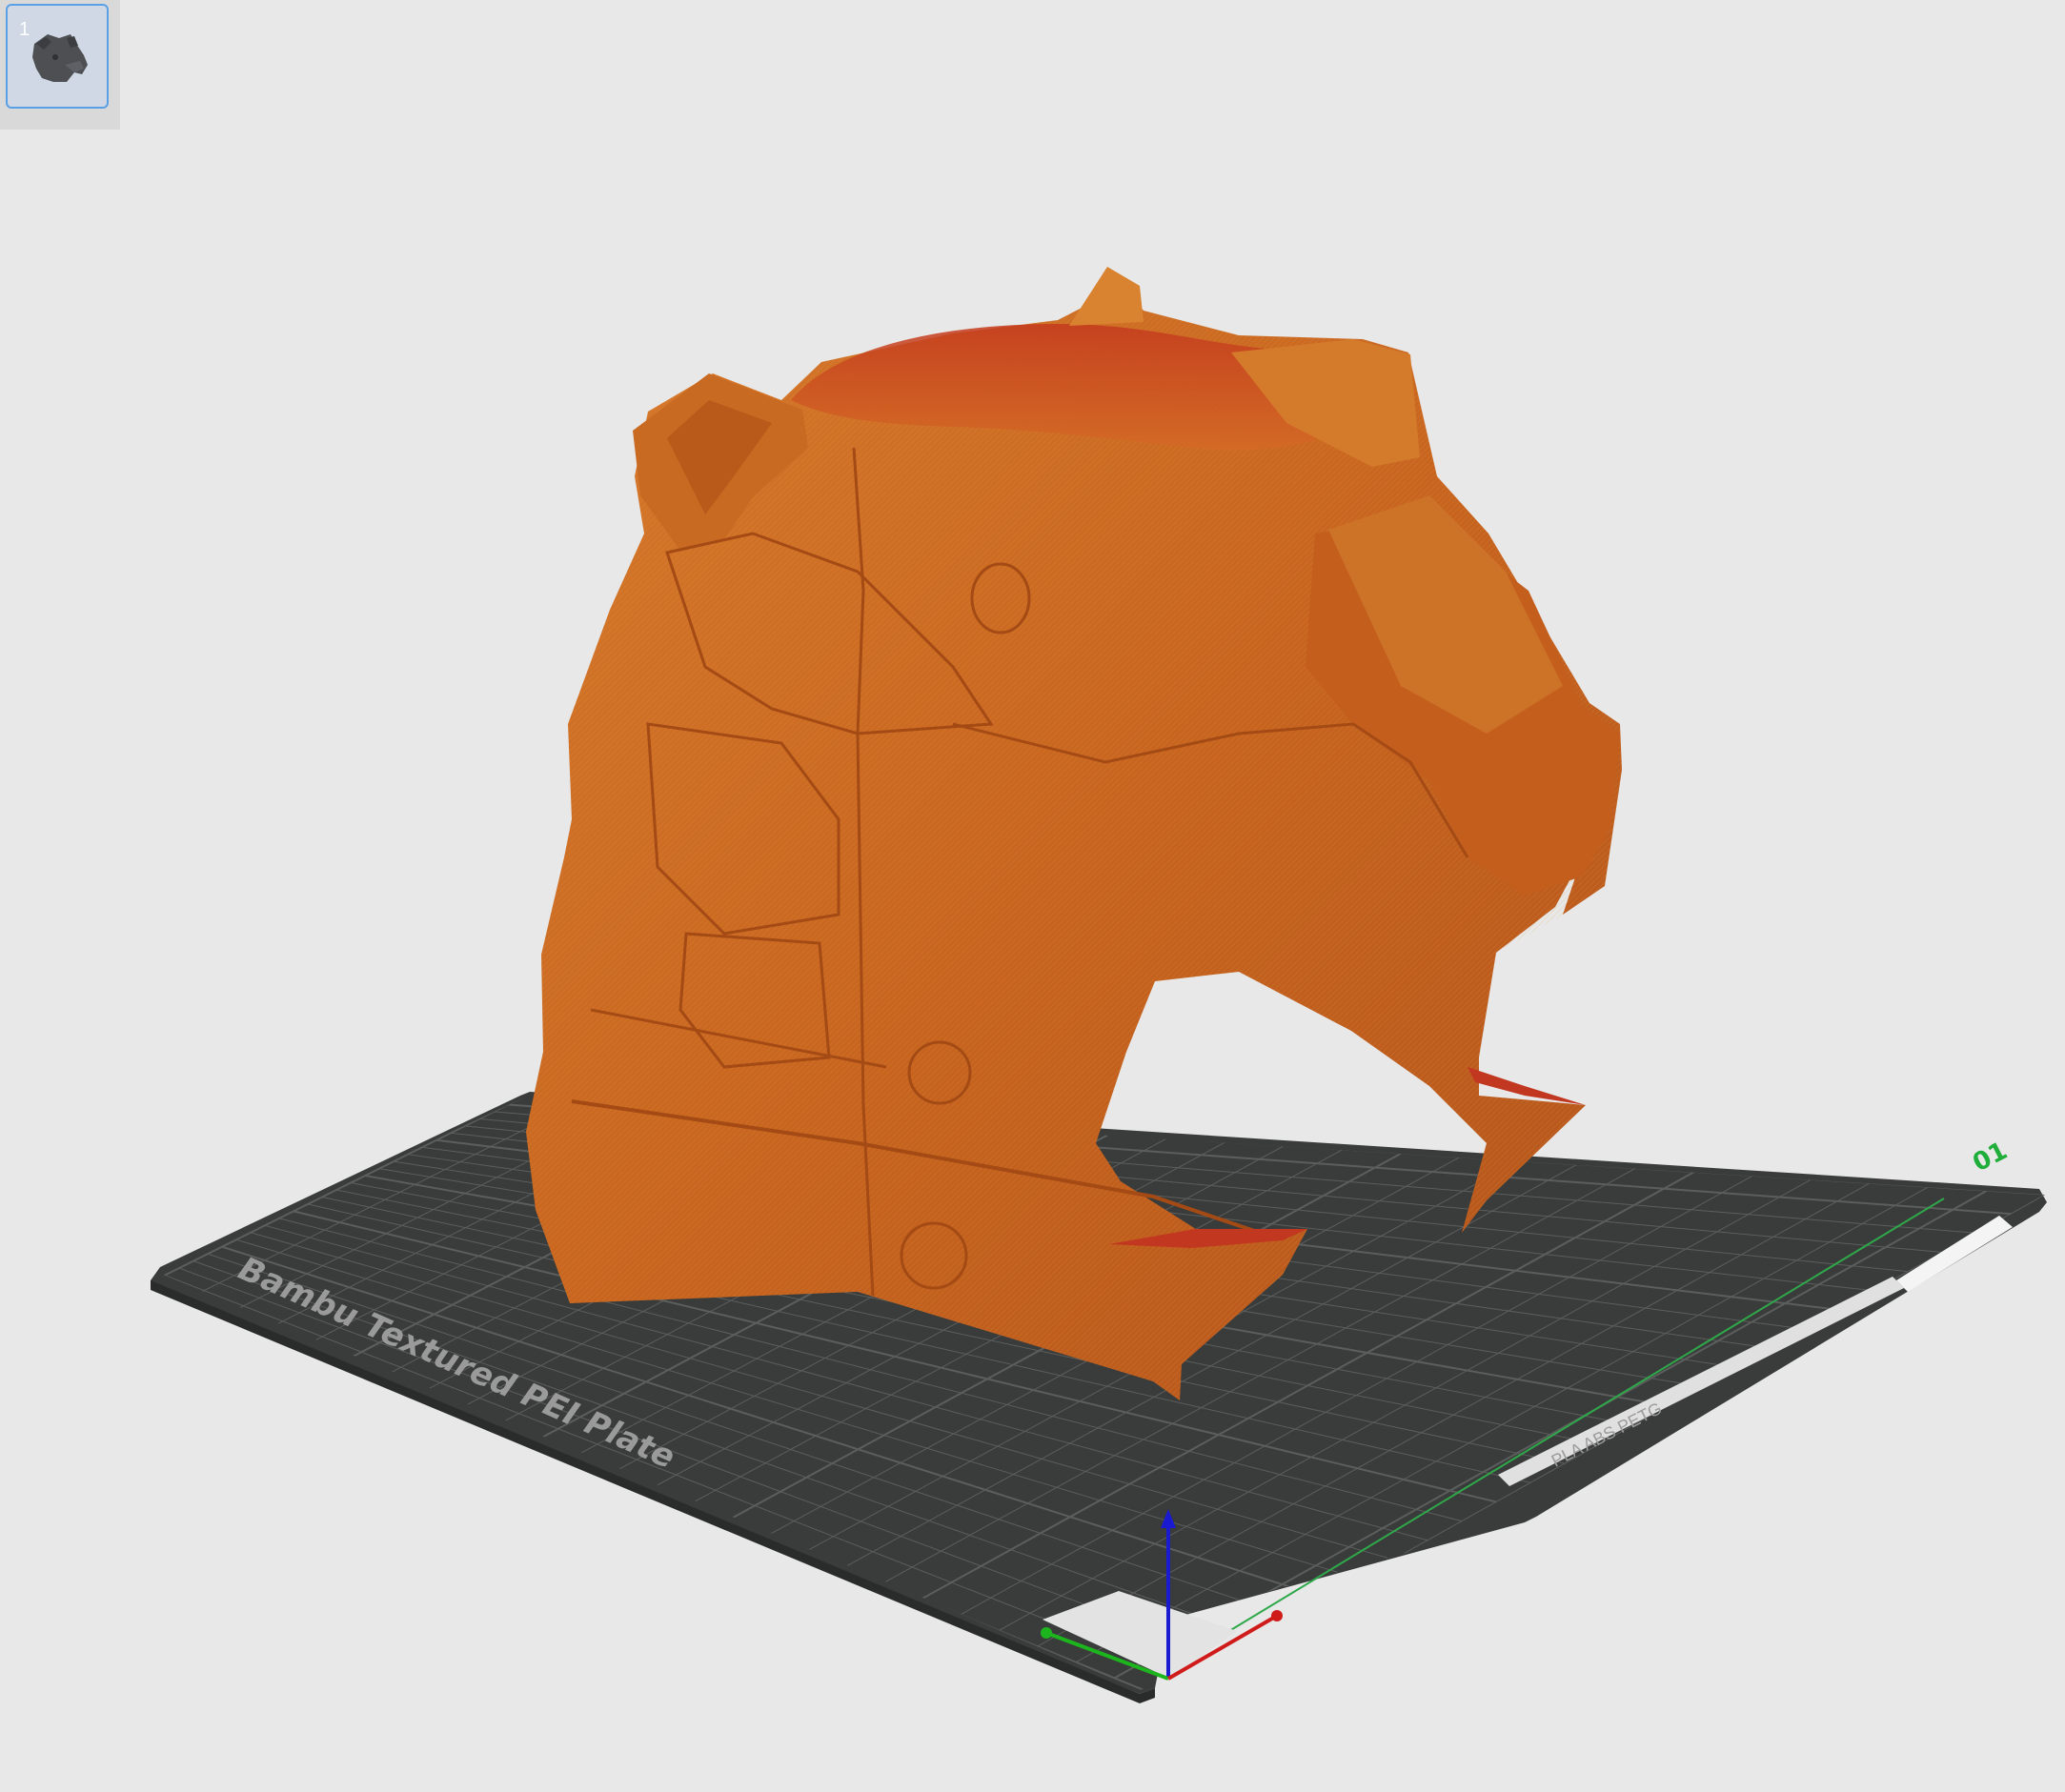 This screenshot has height=1792, width=2065. I want to click on plate-number: 01, so click(1991, 1157).